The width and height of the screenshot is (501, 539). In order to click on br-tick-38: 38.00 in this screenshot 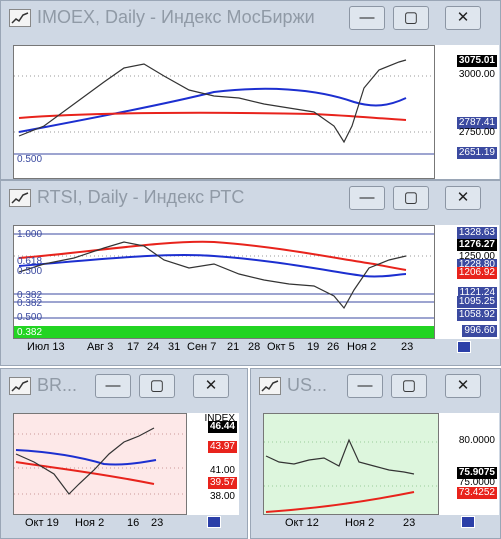, I will do `click(222, 496)`.